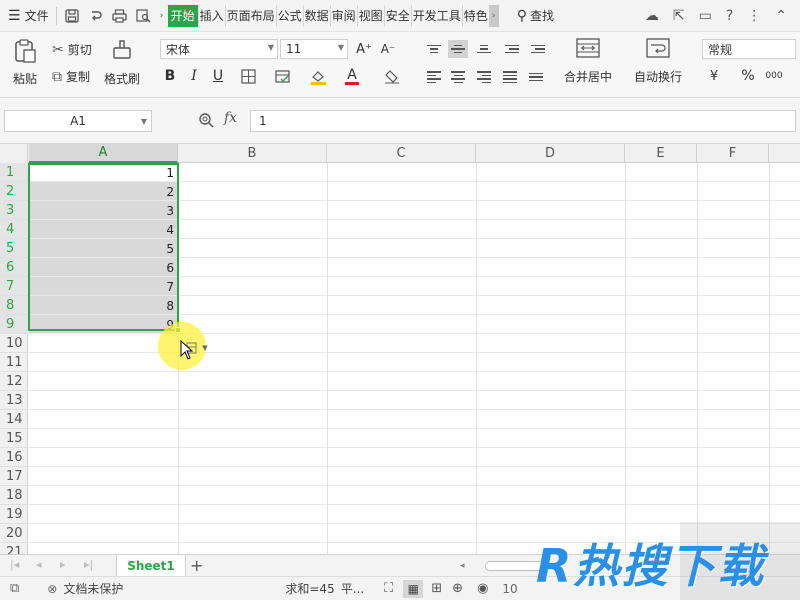 The width and height of the screenshot is (800, 600). What do you see at coordinates (388, 49) in the screenshot?
I see `decrease-font-icon: A⁻` at bounding box center [388, 49].